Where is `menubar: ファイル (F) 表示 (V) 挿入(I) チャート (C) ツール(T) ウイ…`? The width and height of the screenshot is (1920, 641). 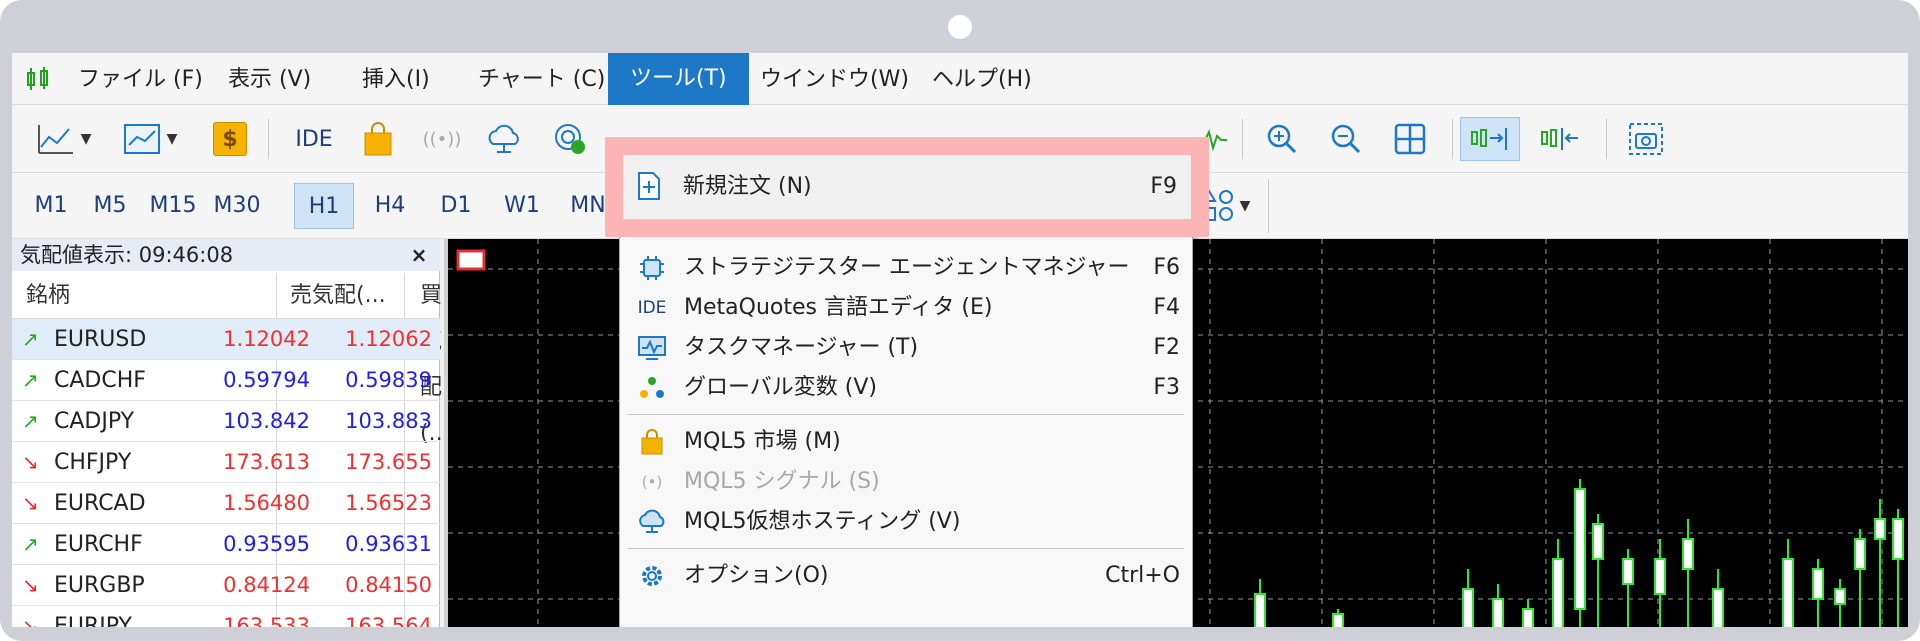 menubar: ファイル (F) 表示 (V) 挿入(I) チャート (C) ツール(T) ウイ… is located at coordinates (960, 79).